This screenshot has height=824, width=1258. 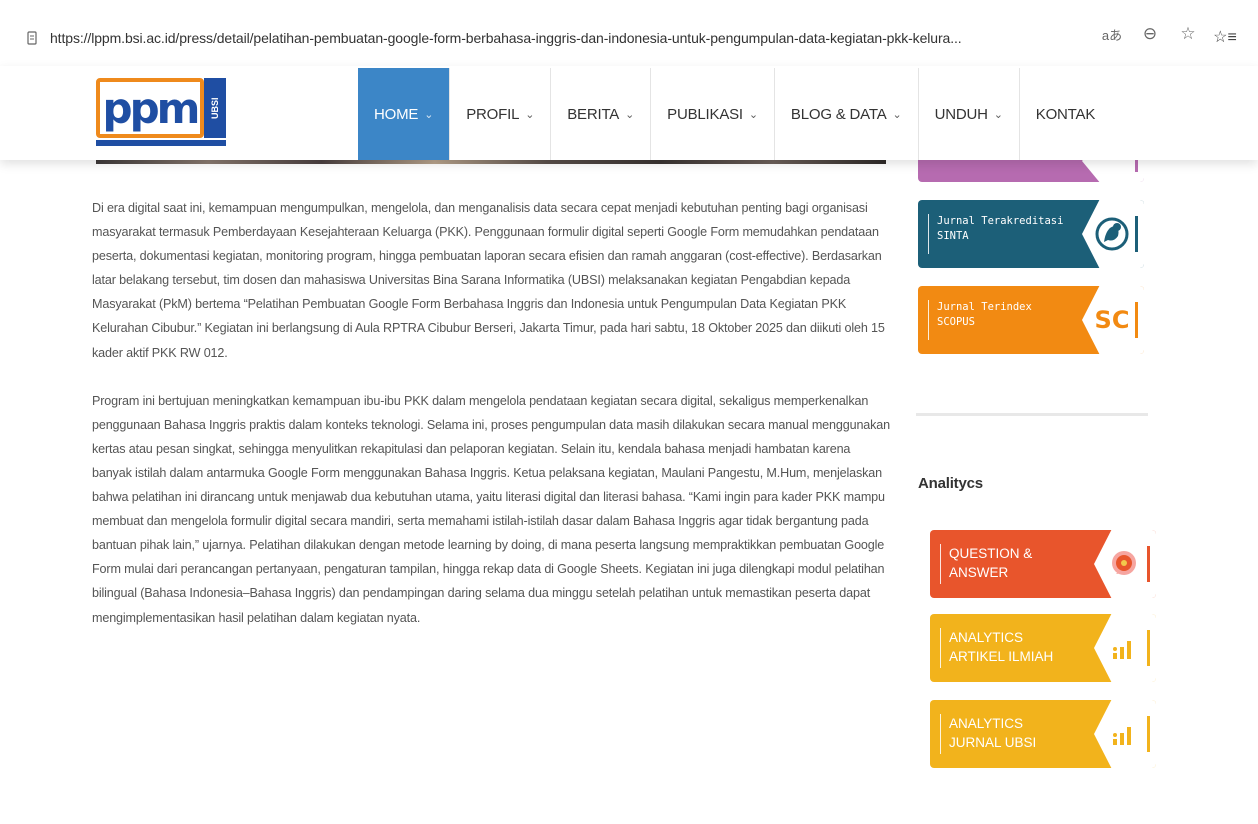 What do you see at coordinates (1000, 234) in the screenshot?
I see `sinta-label: Jurnal Terakreditasi SINTA` at bounding box center [1000, 234].